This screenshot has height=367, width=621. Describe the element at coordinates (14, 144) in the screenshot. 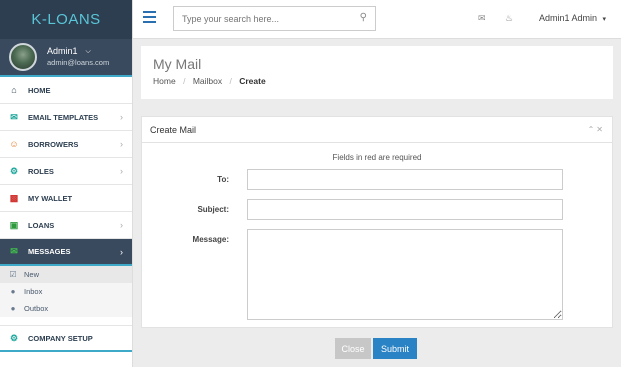

I see `smiley-icon: ☺` at that location.